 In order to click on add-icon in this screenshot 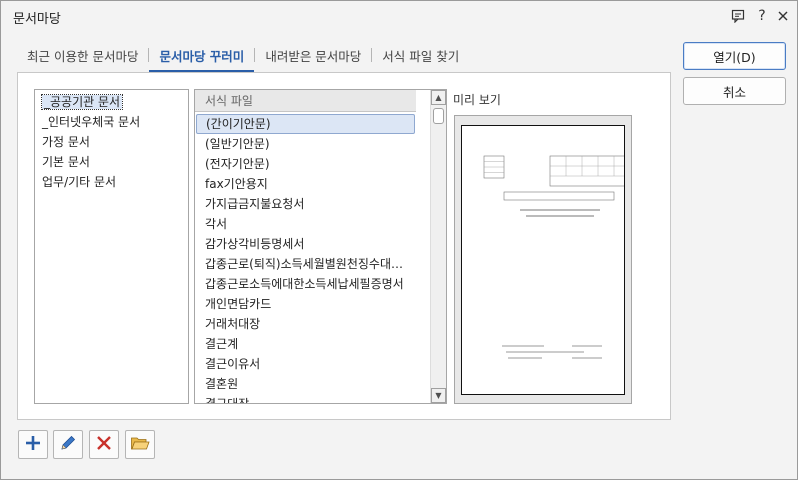, I will do `click(33, 444)`.